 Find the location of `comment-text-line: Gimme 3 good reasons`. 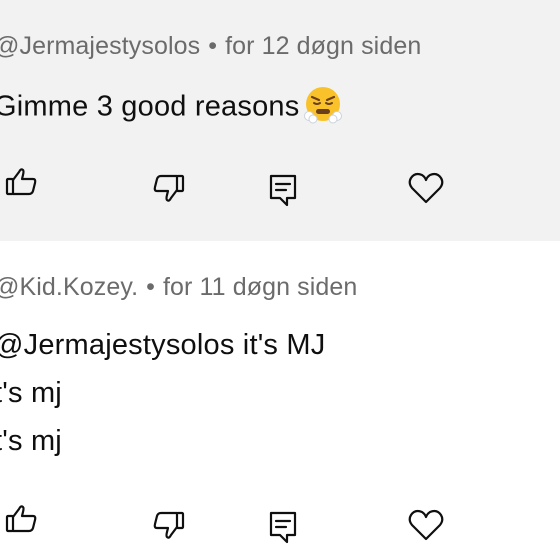

comment-text-line: Gimme 3 good reasons is located at coordinates (150, 106).